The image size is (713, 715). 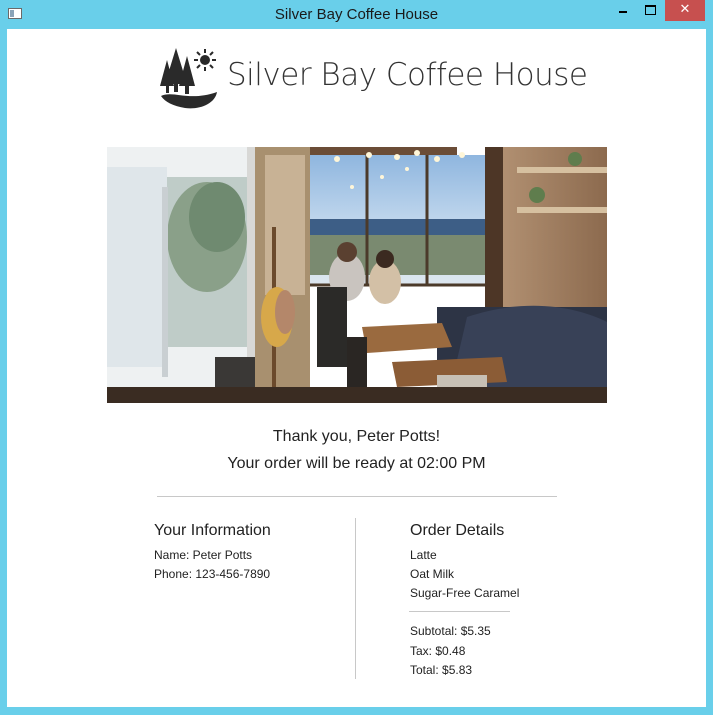 I want to click on tax: Tax: $0.48, so click(x=438, y=651).